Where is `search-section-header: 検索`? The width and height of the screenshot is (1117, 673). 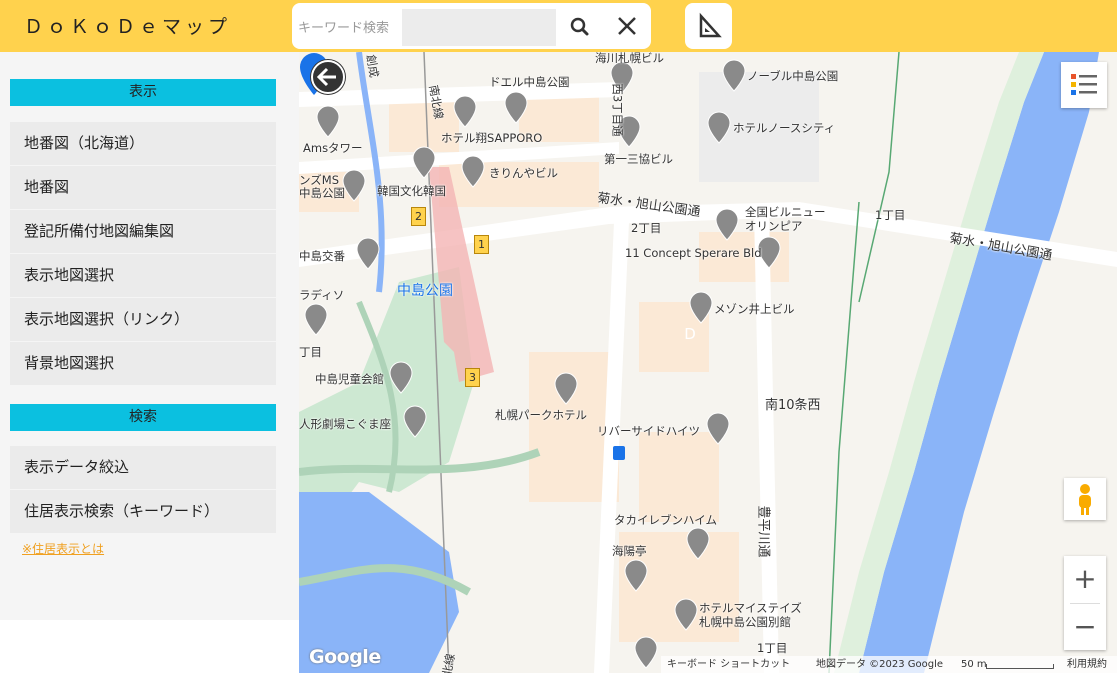 search-section-header: 検索 is located at coordinates (143, 417).